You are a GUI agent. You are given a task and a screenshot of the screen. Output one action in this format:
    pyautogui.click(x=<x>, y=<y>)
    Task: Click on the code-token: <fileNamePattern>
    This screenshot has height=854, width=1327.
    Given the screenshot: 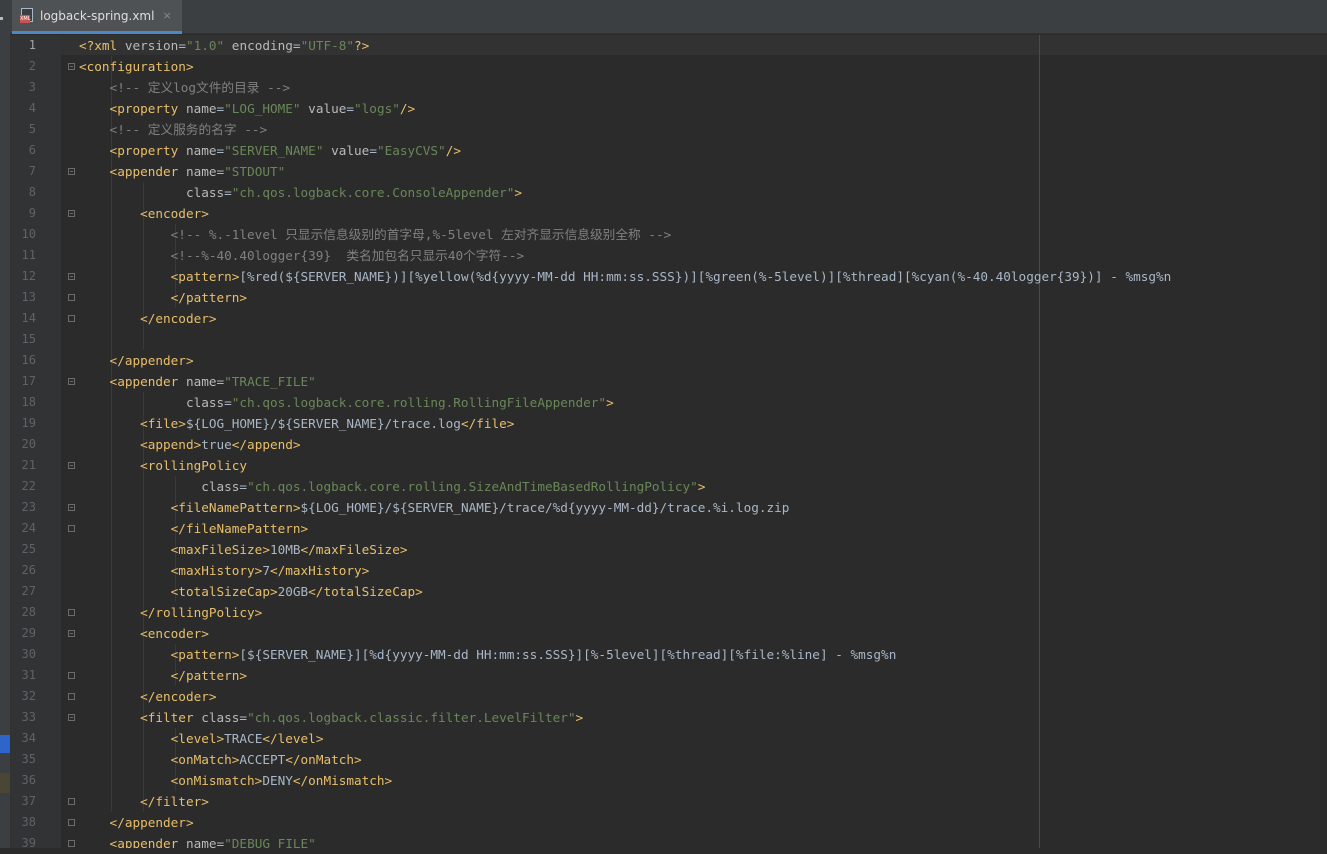 What is the action you would take?
    pyautogui.click(x=190, y=507)
    